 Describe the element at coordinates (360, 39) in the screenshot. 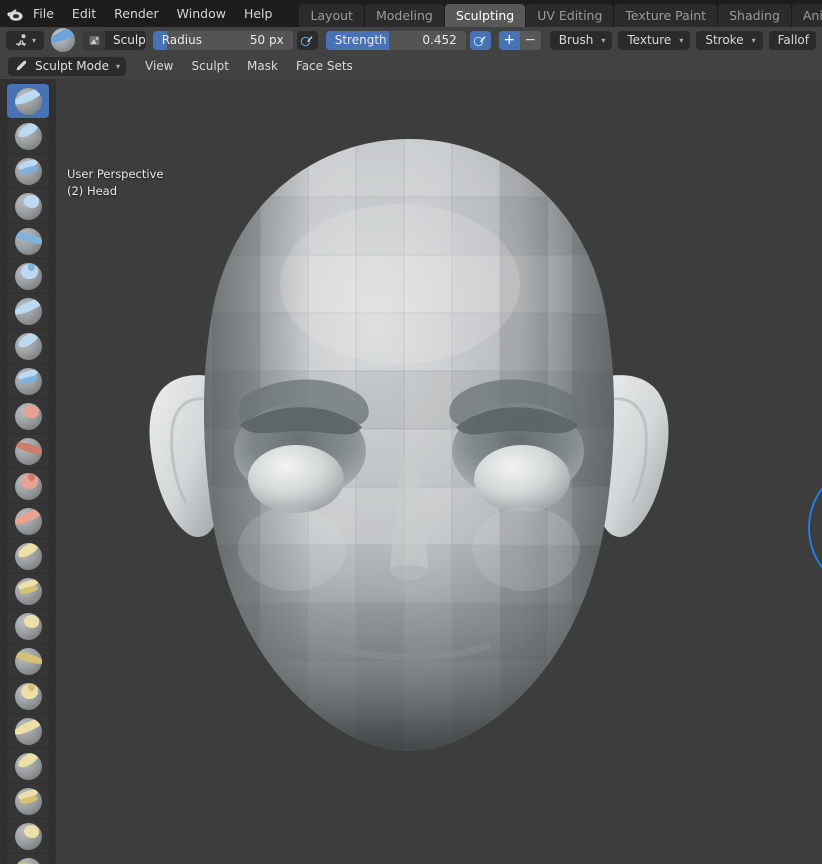

I see `strength-label: Strength` at that location.